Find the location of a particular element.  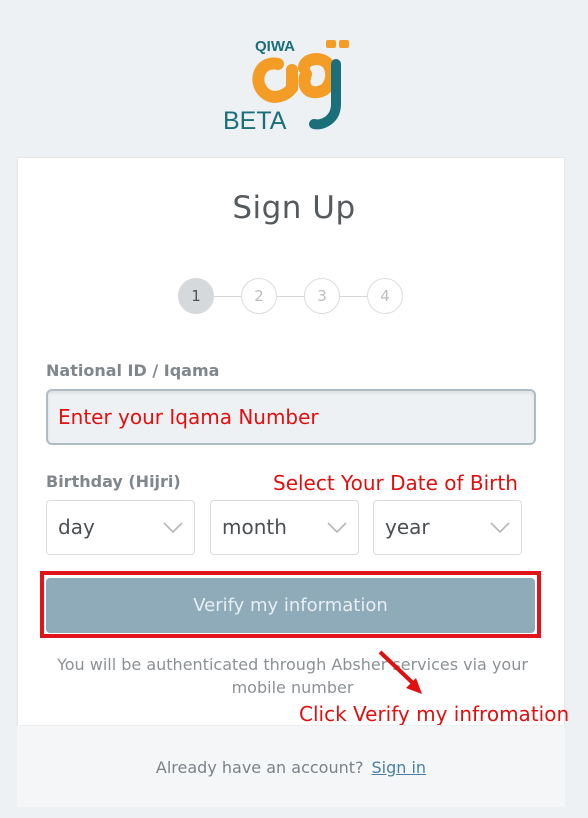

qiwa-logo: QIWA BETA is located at coordinates (292, 84).